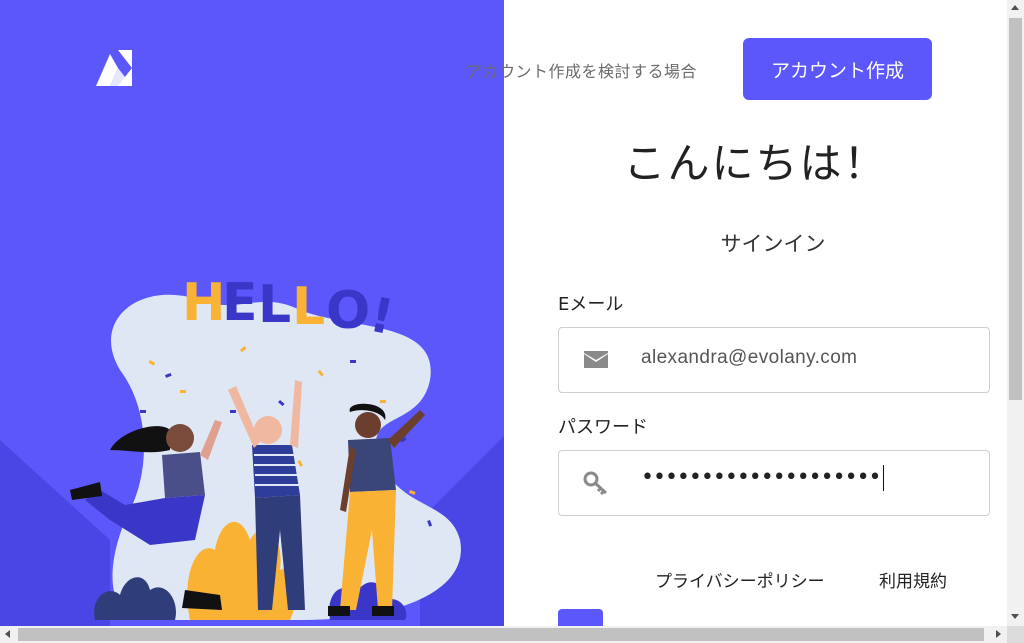 The width and height of the screenshot is (1024, 643). What do you see at coordinates (755, 163) in the screenshot?
I see `greeting-heading: こんにちは！` at bounding box center [755, 163].